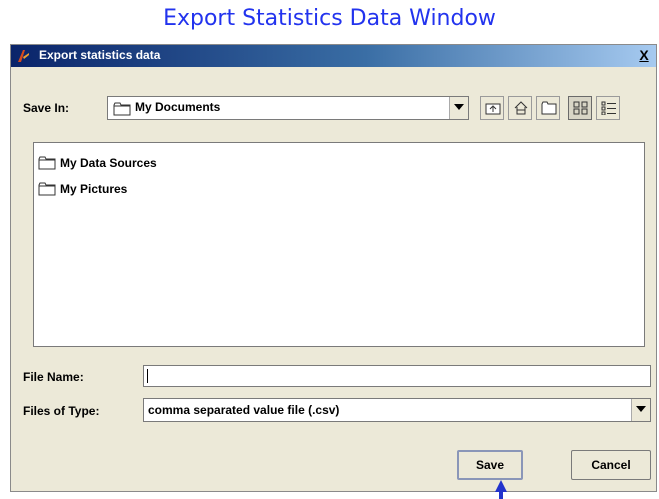 This screenshot has height=499, width=659. I want to click on dialog-title: Export statistics data, so click(100, 55).